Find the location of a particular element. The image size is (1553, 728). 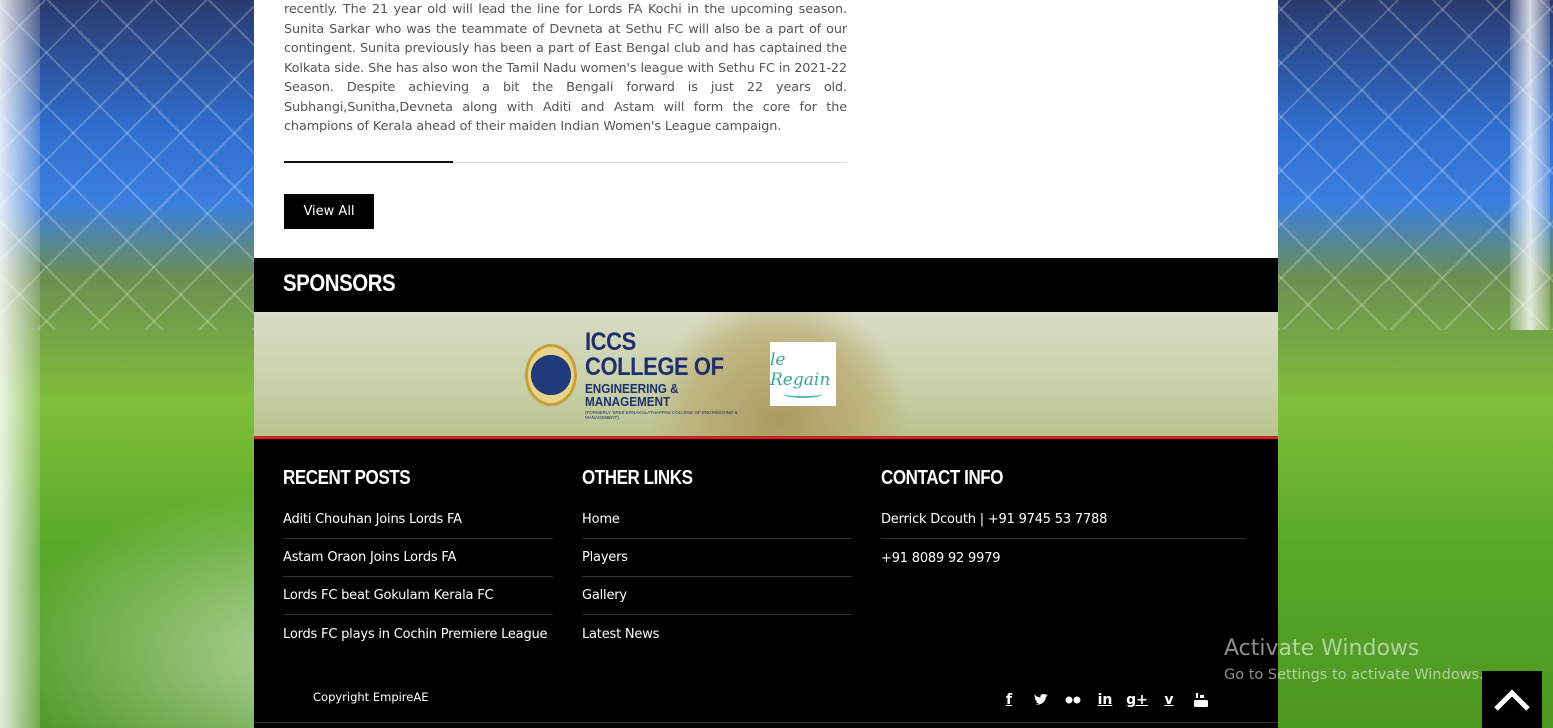

view-all-button: View All is located at coordinates (329, 211).